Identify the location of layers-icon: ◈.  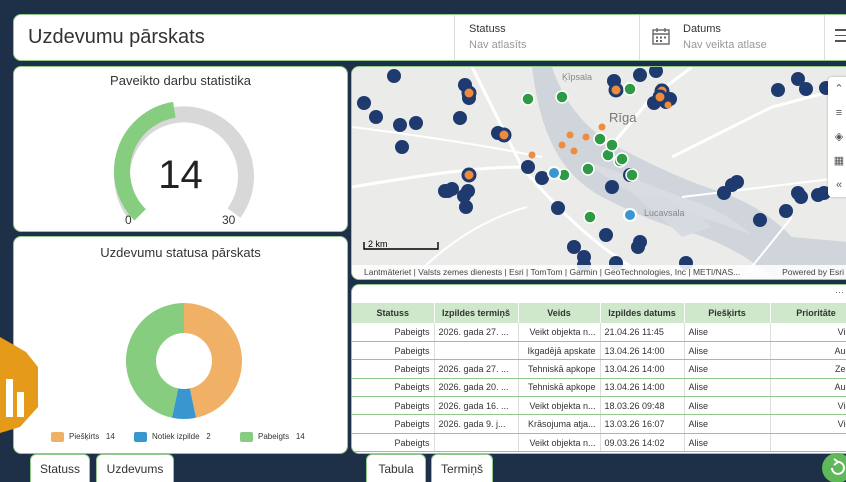
(837, 137).